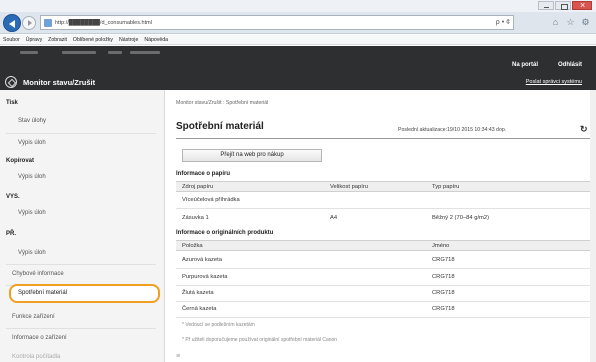 The image size is (596, 362). I want to click on sidebar-item-funkce-zarizeni: Funkce zařízení, so click(33, 317).